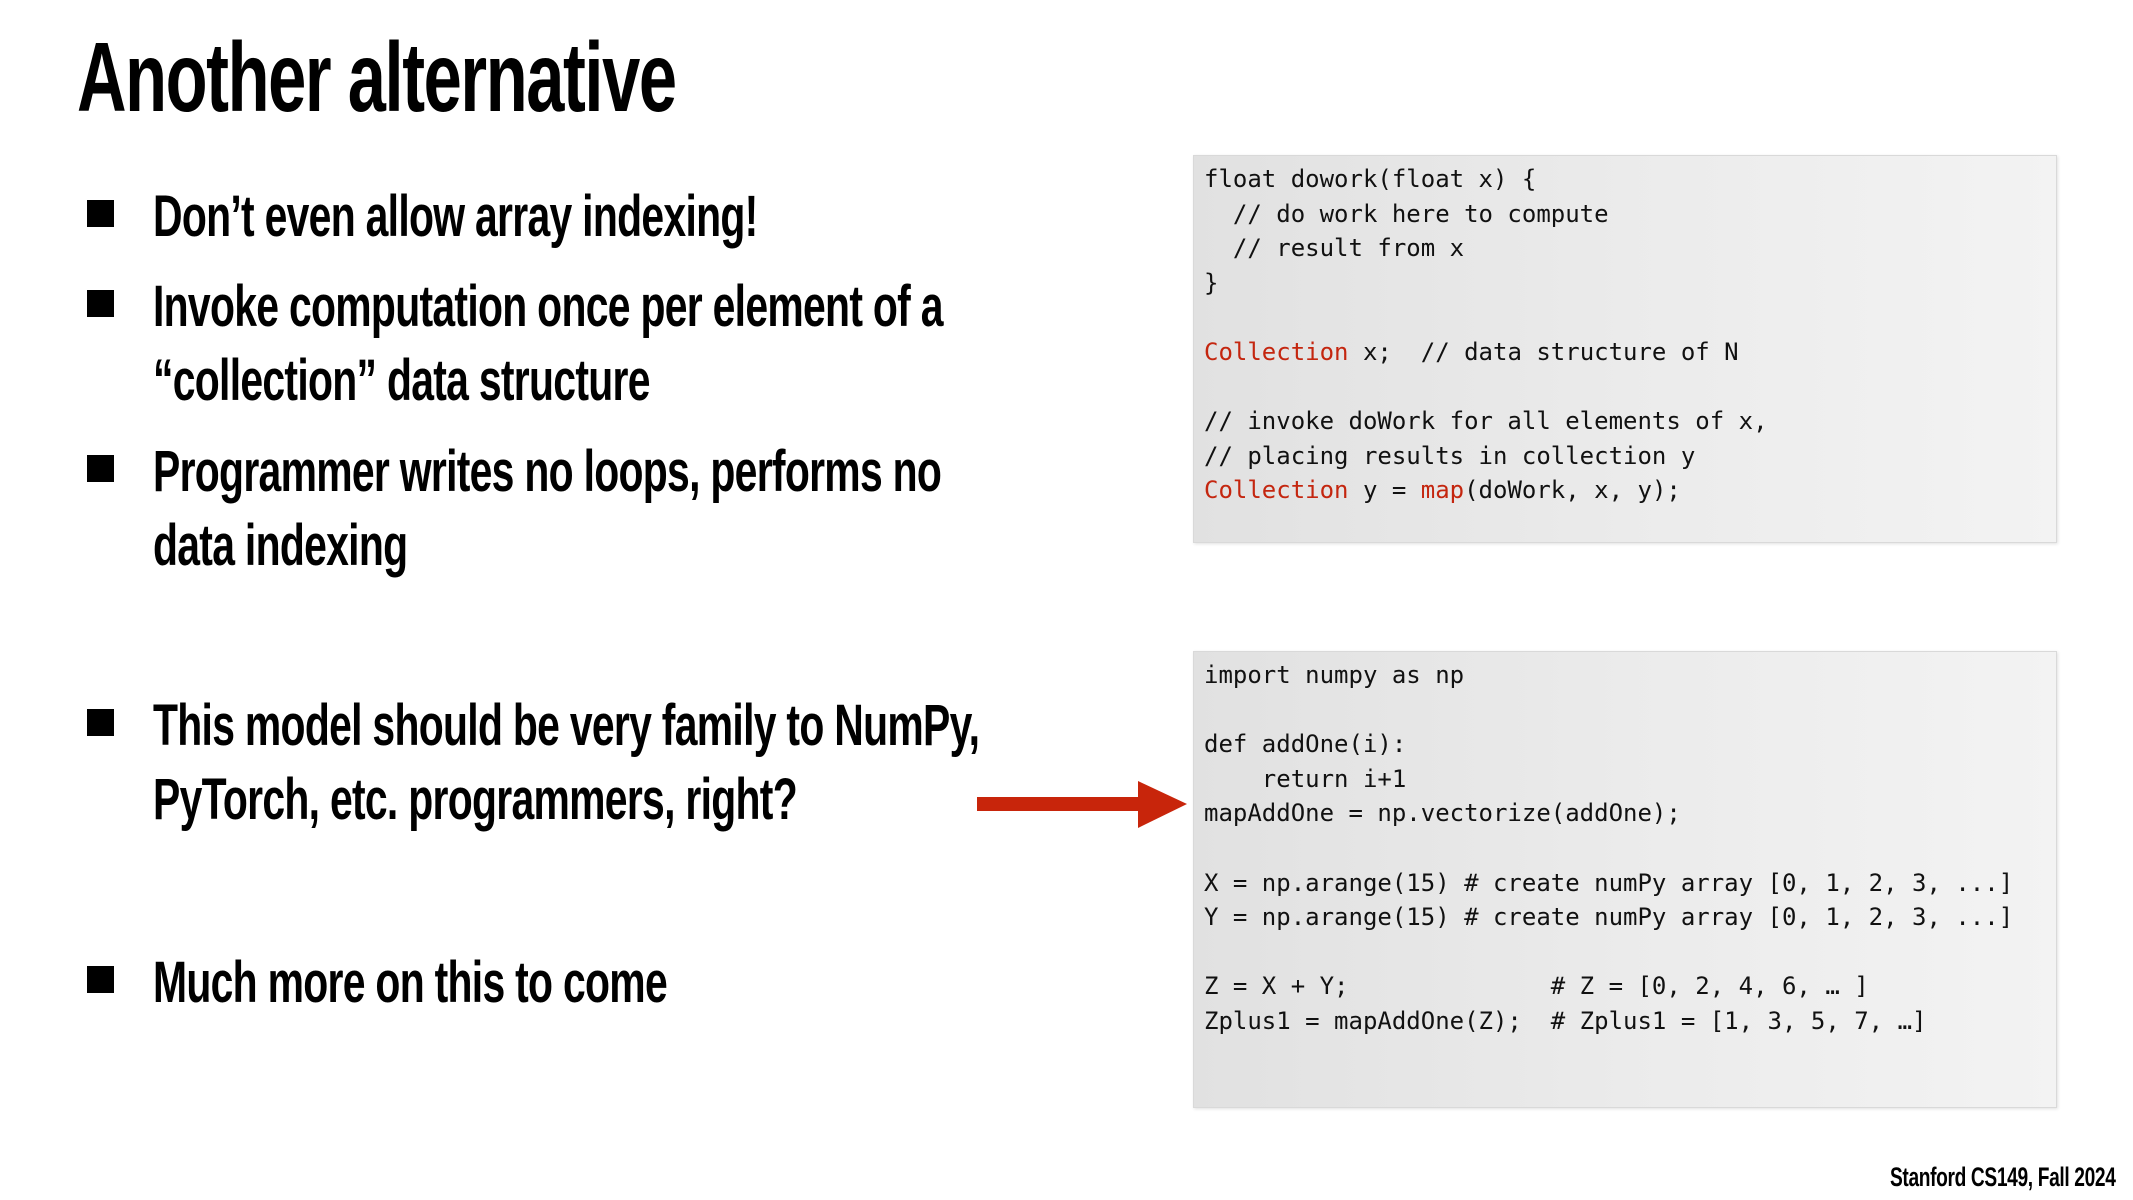  What do you see at coordinates (2003, 1177) in the screenshot?
I see `footer-course-label: Stanford CS149, Fall 2024` at bounding box center [2003, 1177].